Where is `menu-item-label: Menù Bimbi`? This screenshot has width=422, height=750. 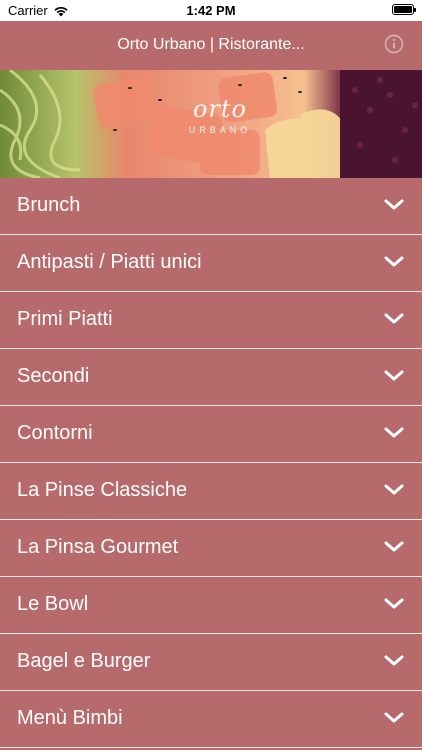
menu-item-label: Menù Bimbi is located at coordinates (70, 718).